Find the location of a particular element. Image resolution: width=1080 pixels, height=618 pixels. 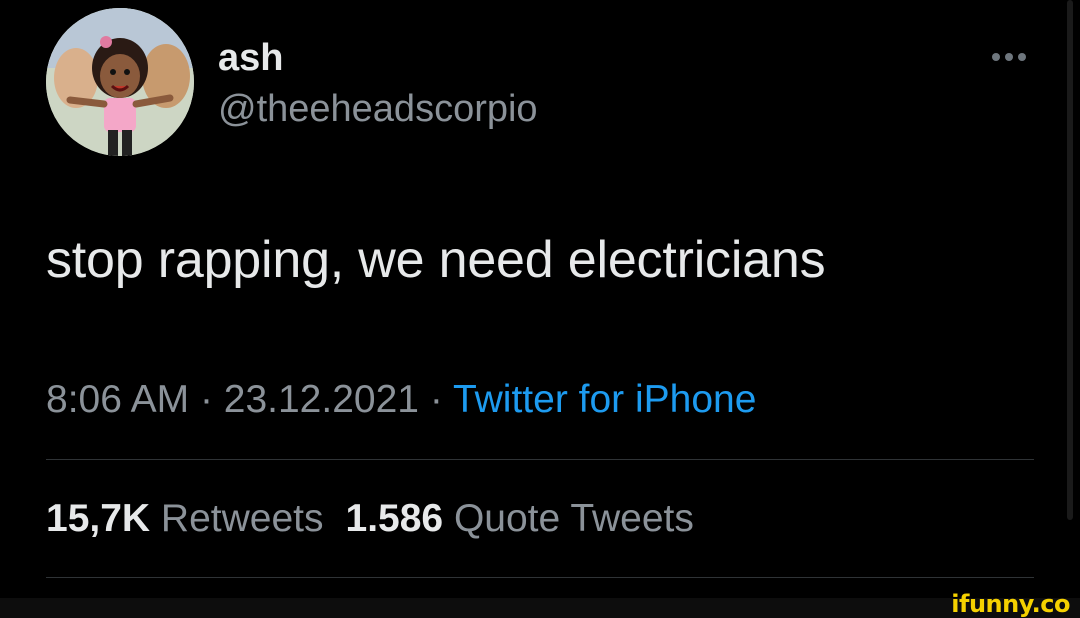

avatar is located at coordinates (120, 82).